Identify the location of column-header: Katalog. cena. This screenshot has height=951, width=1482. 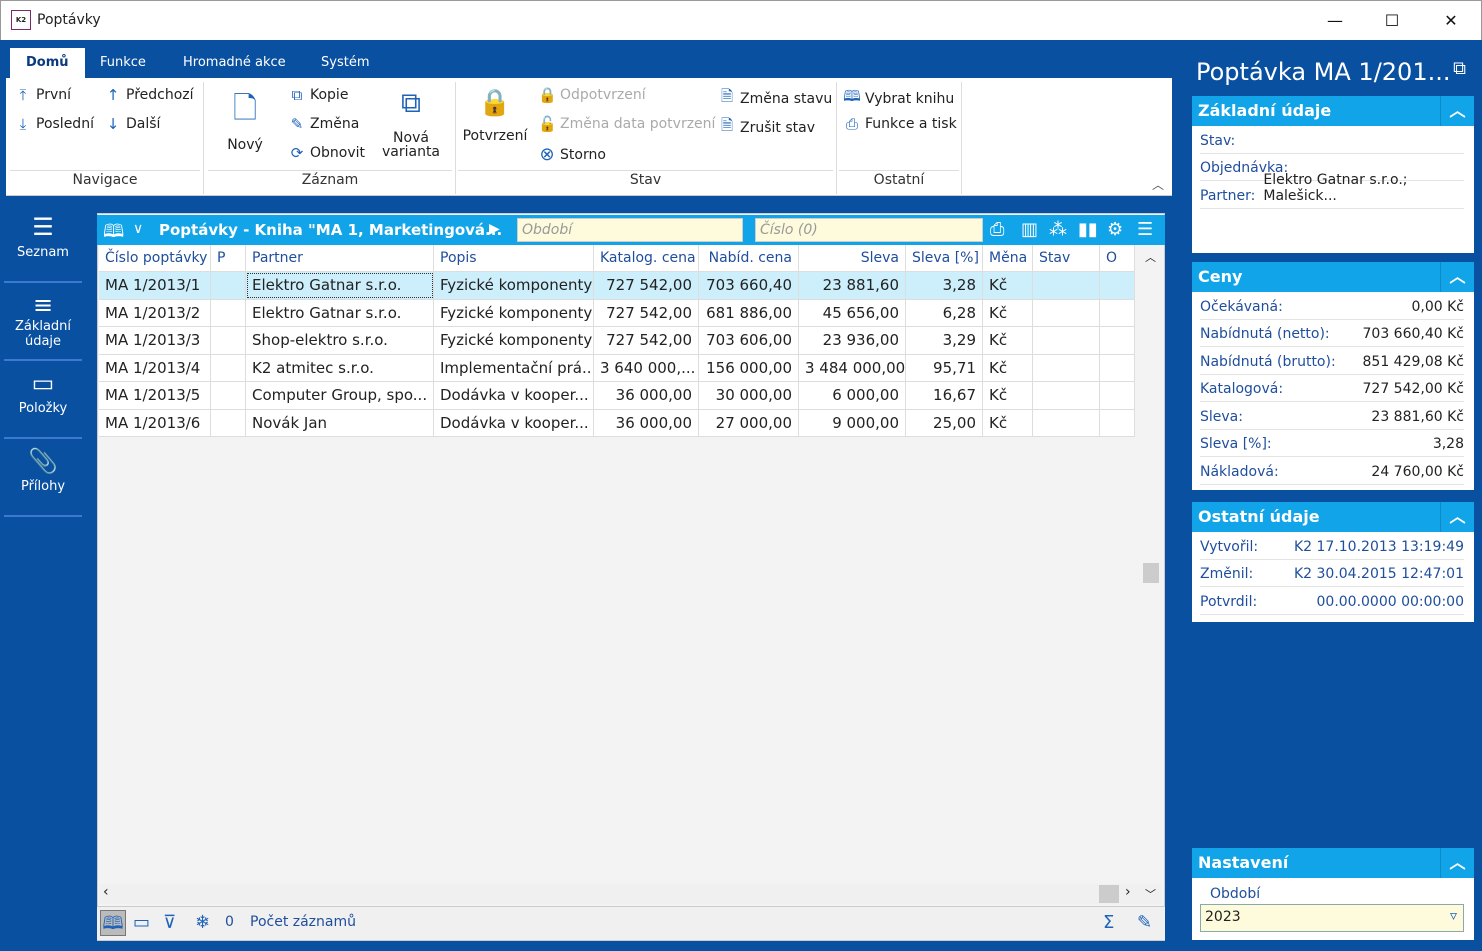
(646, 258).